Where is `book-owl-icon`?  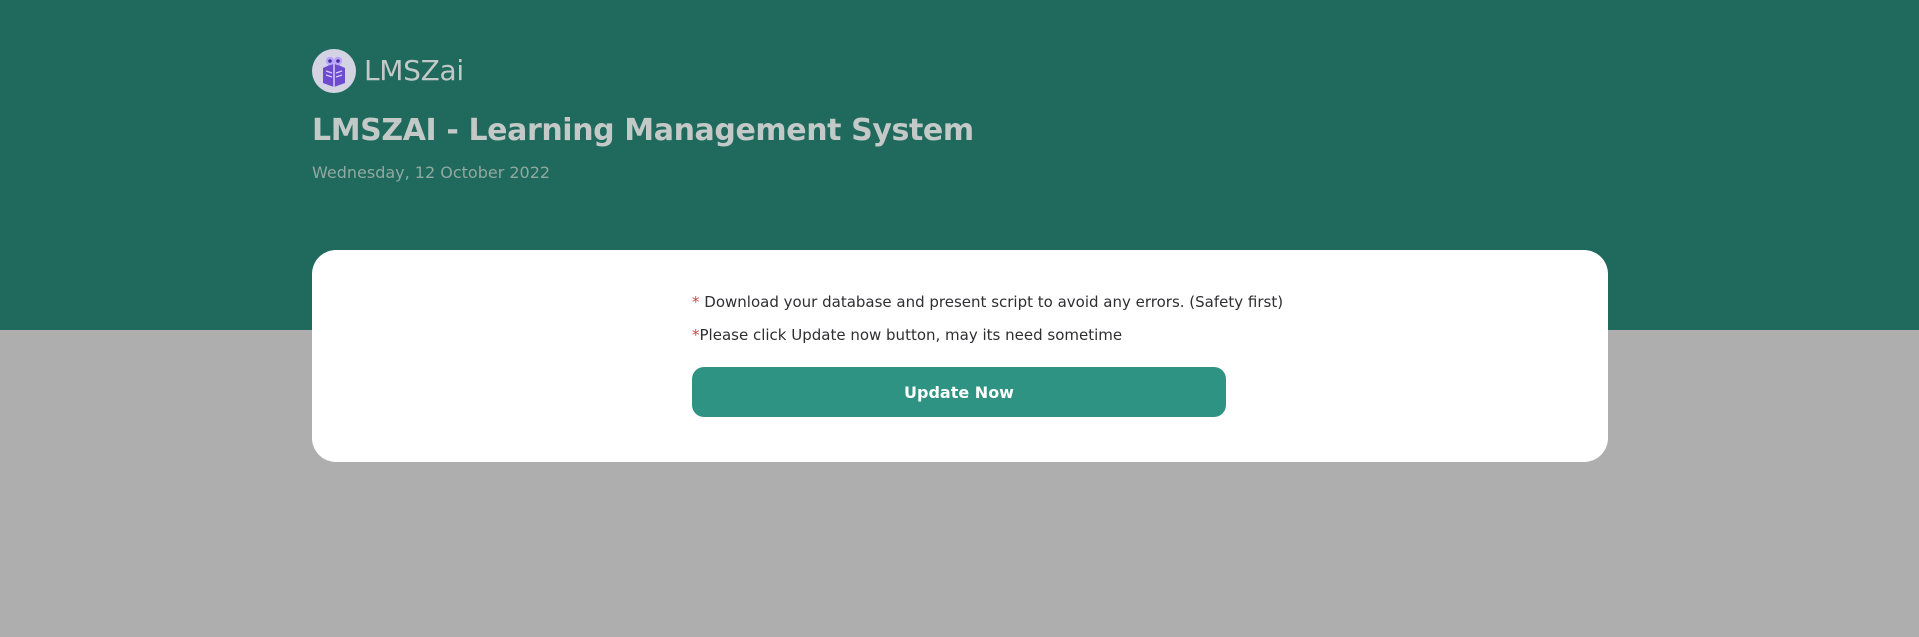 book-owl-icon is located at coordinates (334, 71).